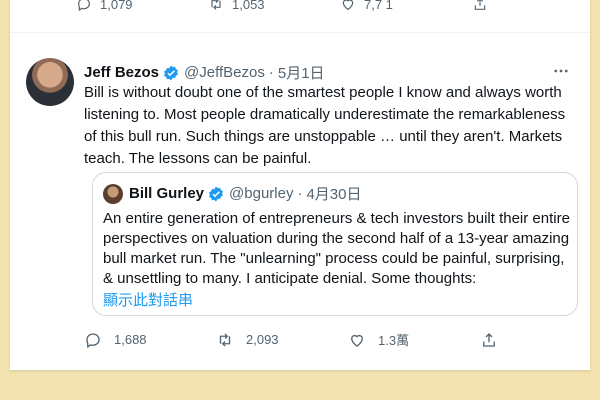  Describe the element at coordinates (282, 340) in the screenshot. I see `retweet-button: 2,093` at that location.